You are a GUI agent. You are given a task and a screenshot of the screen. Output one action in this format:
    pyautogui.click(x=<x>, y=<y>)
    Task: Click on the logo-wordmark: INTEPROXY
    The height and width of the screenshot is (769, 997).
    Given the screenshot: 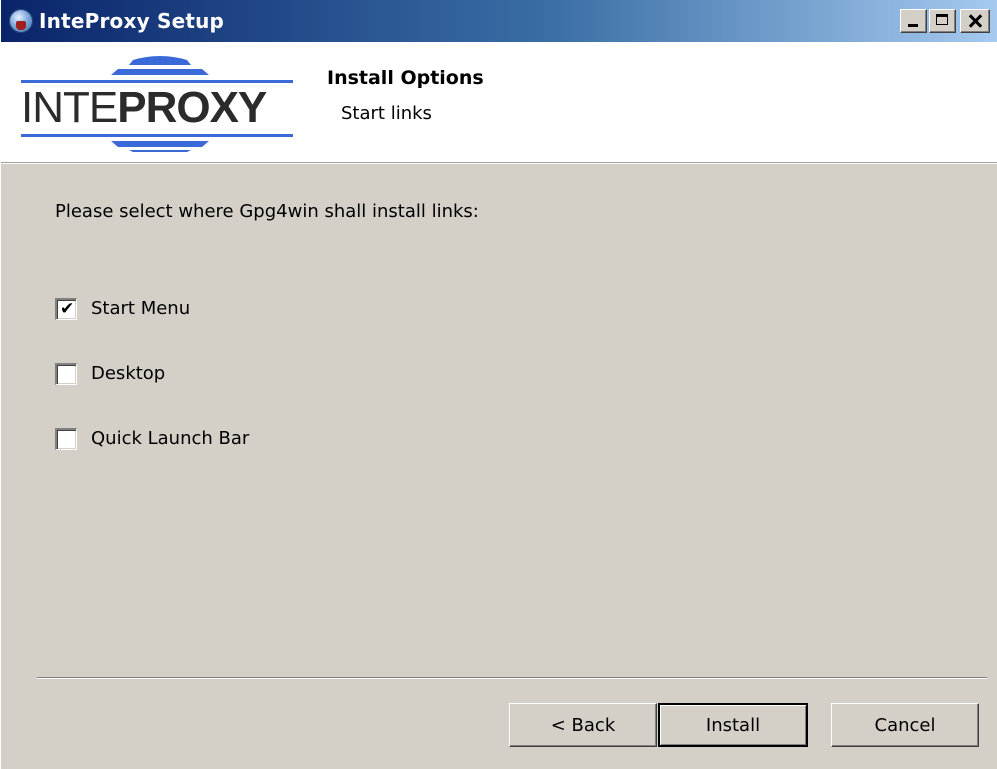 What is the action you would take?
    pyautogui.click(x=144, y=107)
    